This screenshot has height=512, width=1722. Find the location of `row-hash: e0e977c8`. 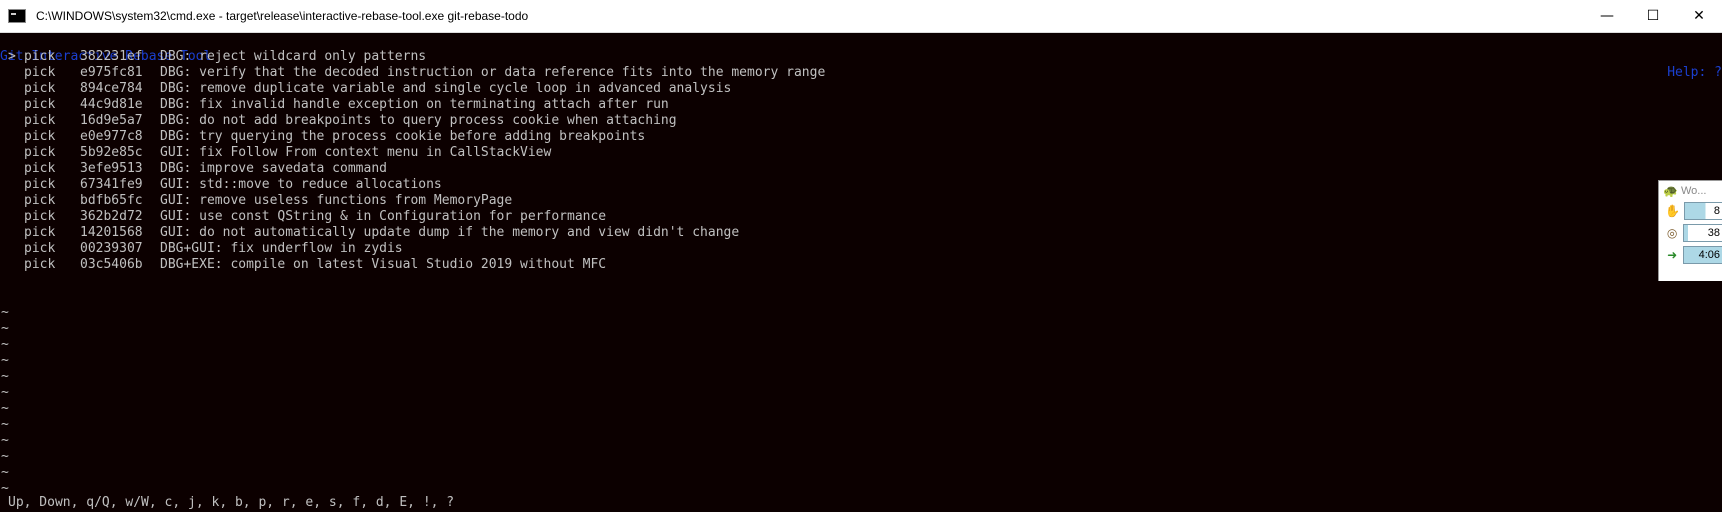

row-hash: e0e977c8 is located at coordinates (111, 136).